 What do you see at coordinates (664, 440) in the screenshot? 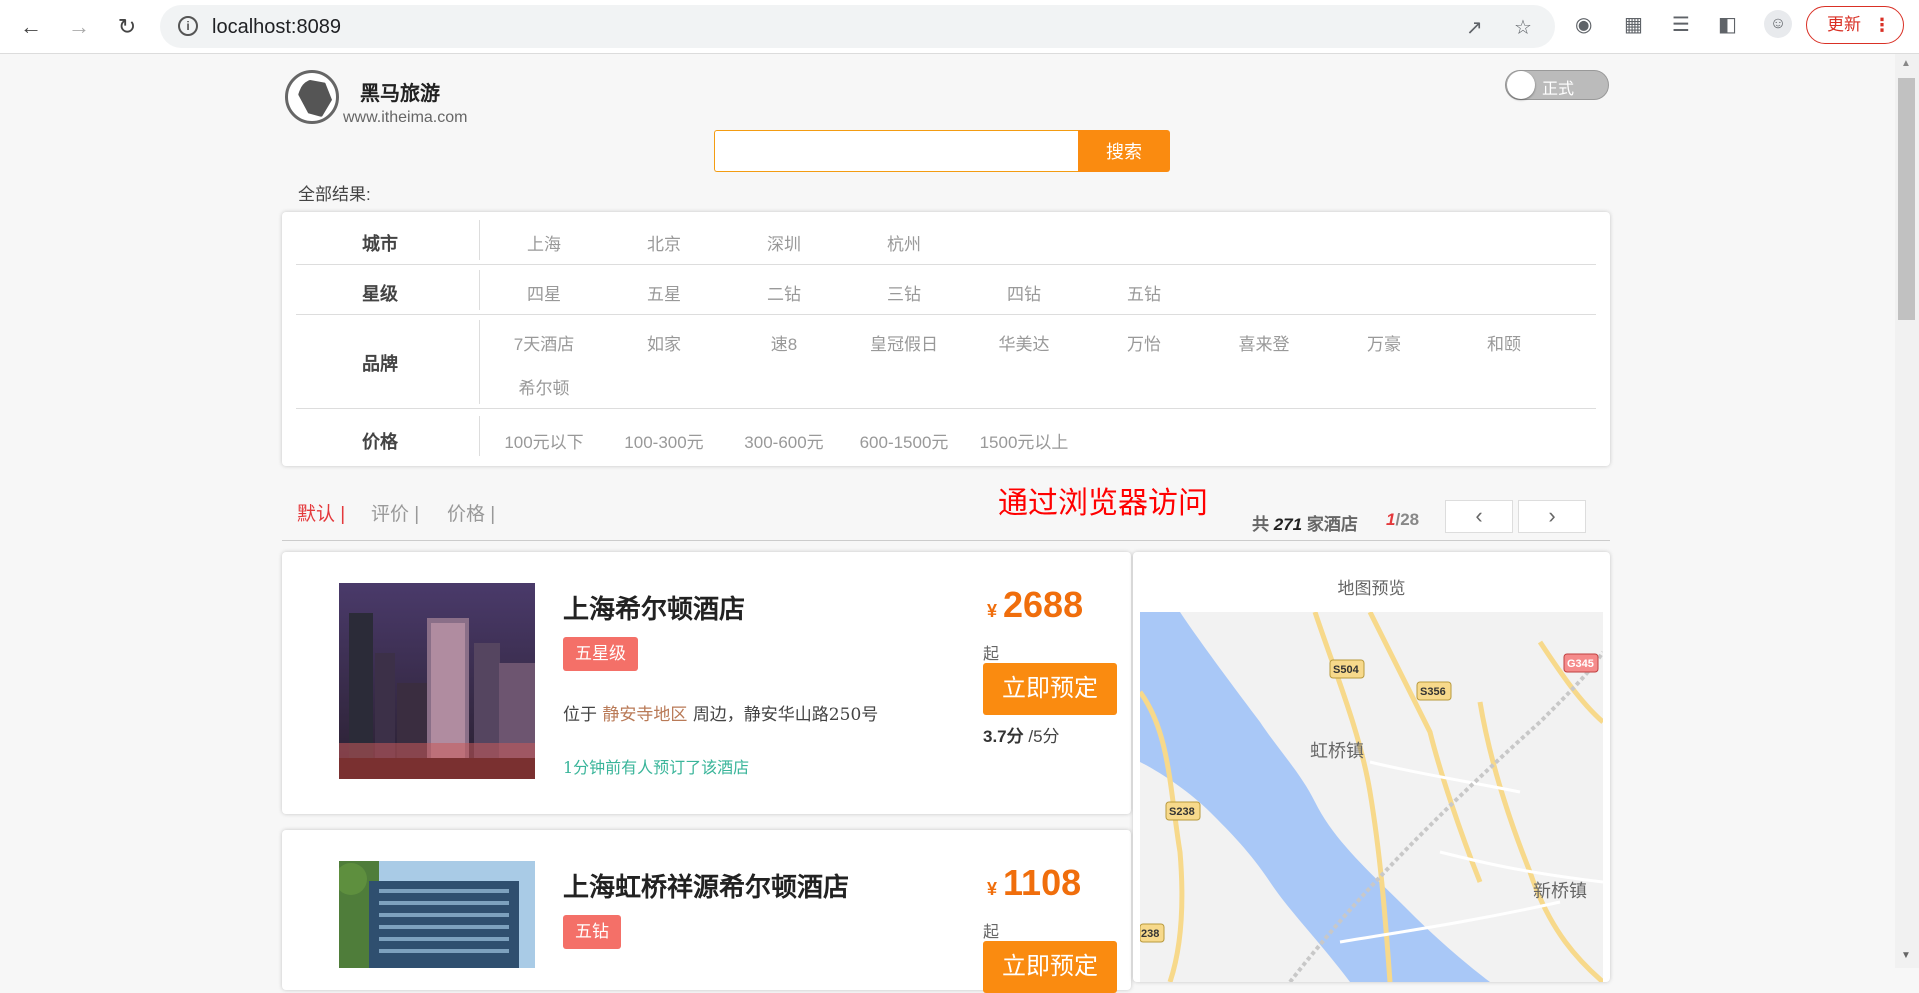
I see `filter-option-price: 100-300元` at bounding box center [664, 440].